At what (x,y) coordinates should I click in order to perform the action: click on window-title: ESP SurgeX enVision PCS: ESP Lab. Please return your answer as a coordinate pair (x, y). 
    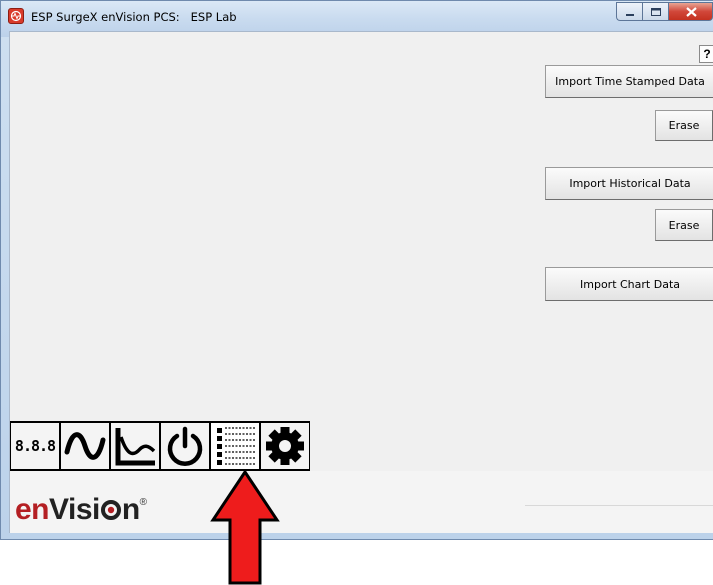
    Looking at the image, I should click on (134, 17).